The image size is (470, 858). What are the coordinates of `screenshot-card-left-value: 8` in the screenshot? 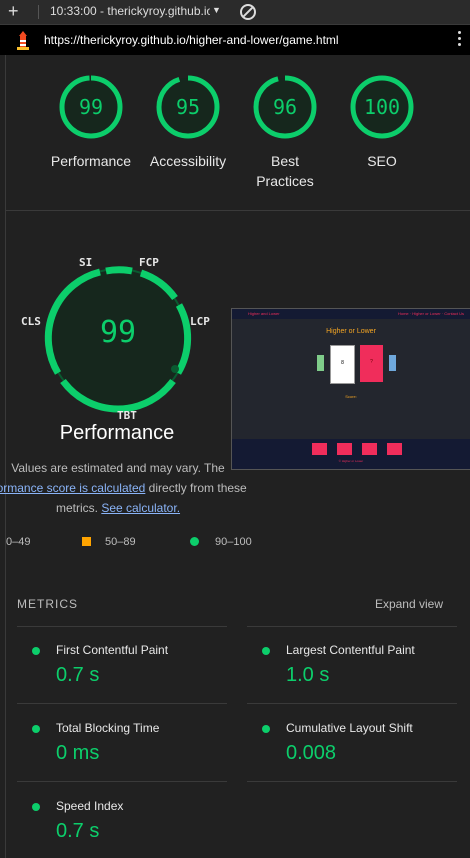 It's located at (342, 363).